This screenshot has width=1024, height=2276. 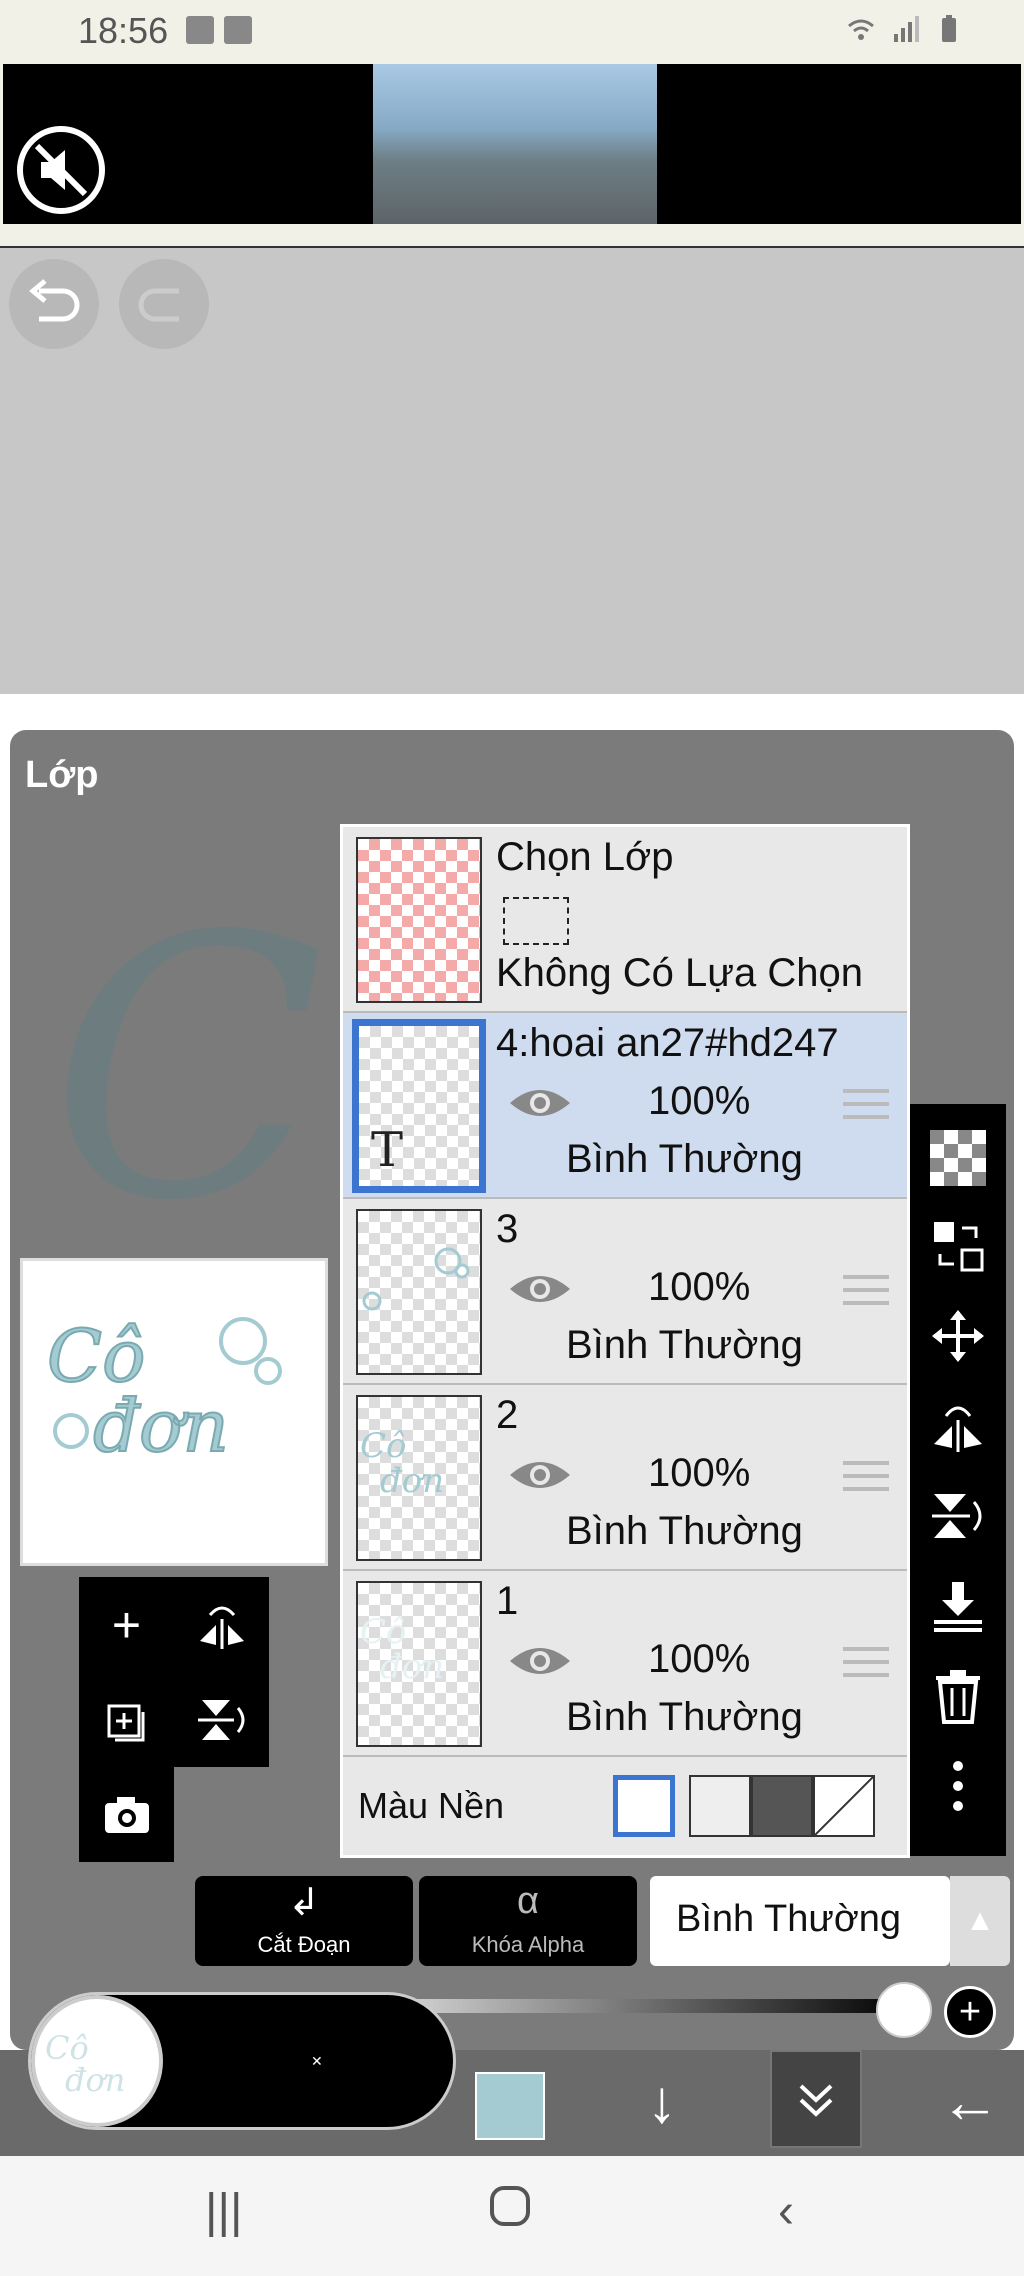 I want to click on layer-row: 3 100% Bình Thường, so click(x=625, y=1292).